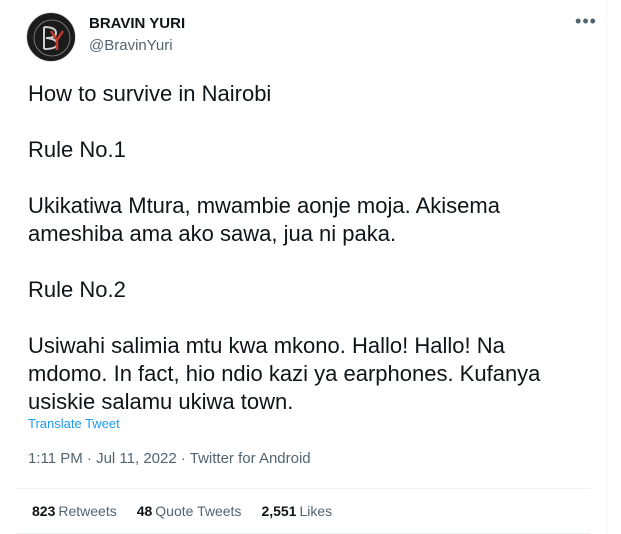 The height and width of the screenshot is (534, 621). Describe the element at coordinates (77, 149) in the screenshot. I see `tweet-paragraph: Rule No.1` at that location.